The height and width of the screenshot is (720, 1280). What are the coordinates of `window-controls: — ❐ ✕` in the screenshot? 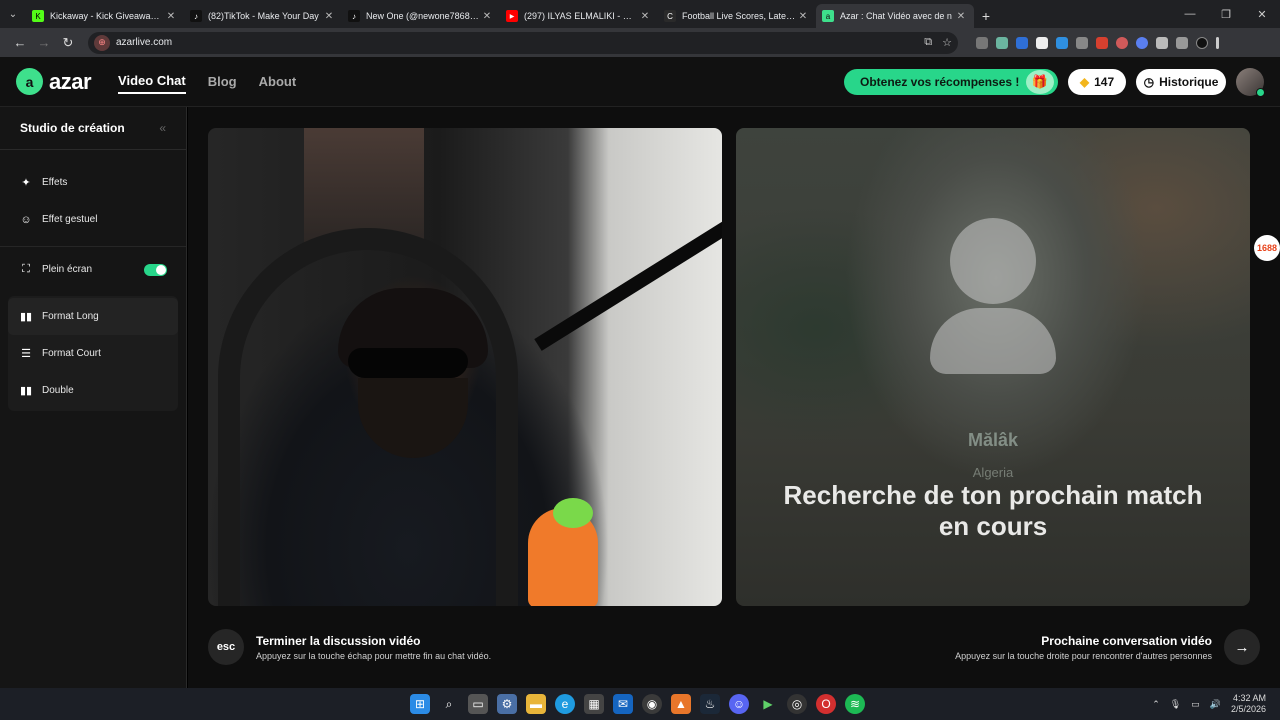 It's located at (1226, 14).